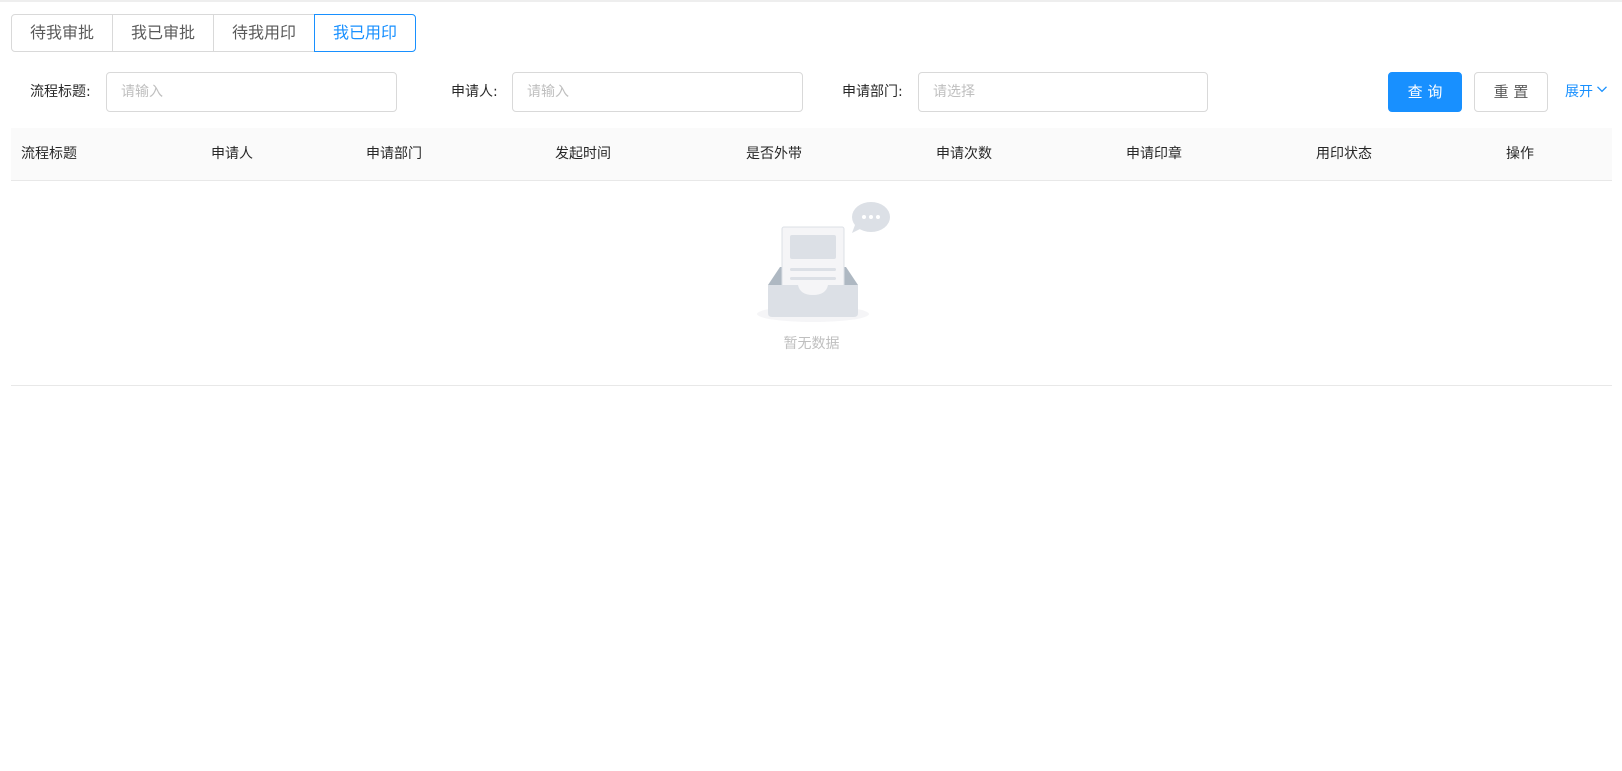 This screenshot has height=771, width=1622. What do you see at coordinates (1520, 154) in the screenshot?
I see `column-header-actions: 操作` at bounding box center [1520, 154].